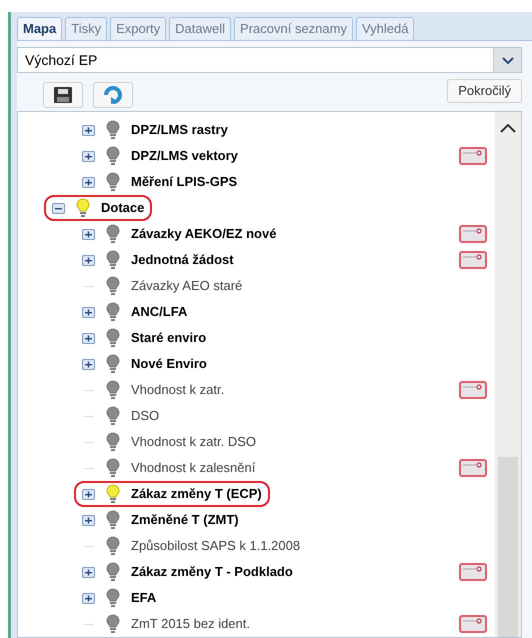 The height and width of the screenshot is (638, 532). Describe the element at coordinates (190, 624) in the screenshot. I see `layer-label: ZmT 2015 bez ident.` at that location.